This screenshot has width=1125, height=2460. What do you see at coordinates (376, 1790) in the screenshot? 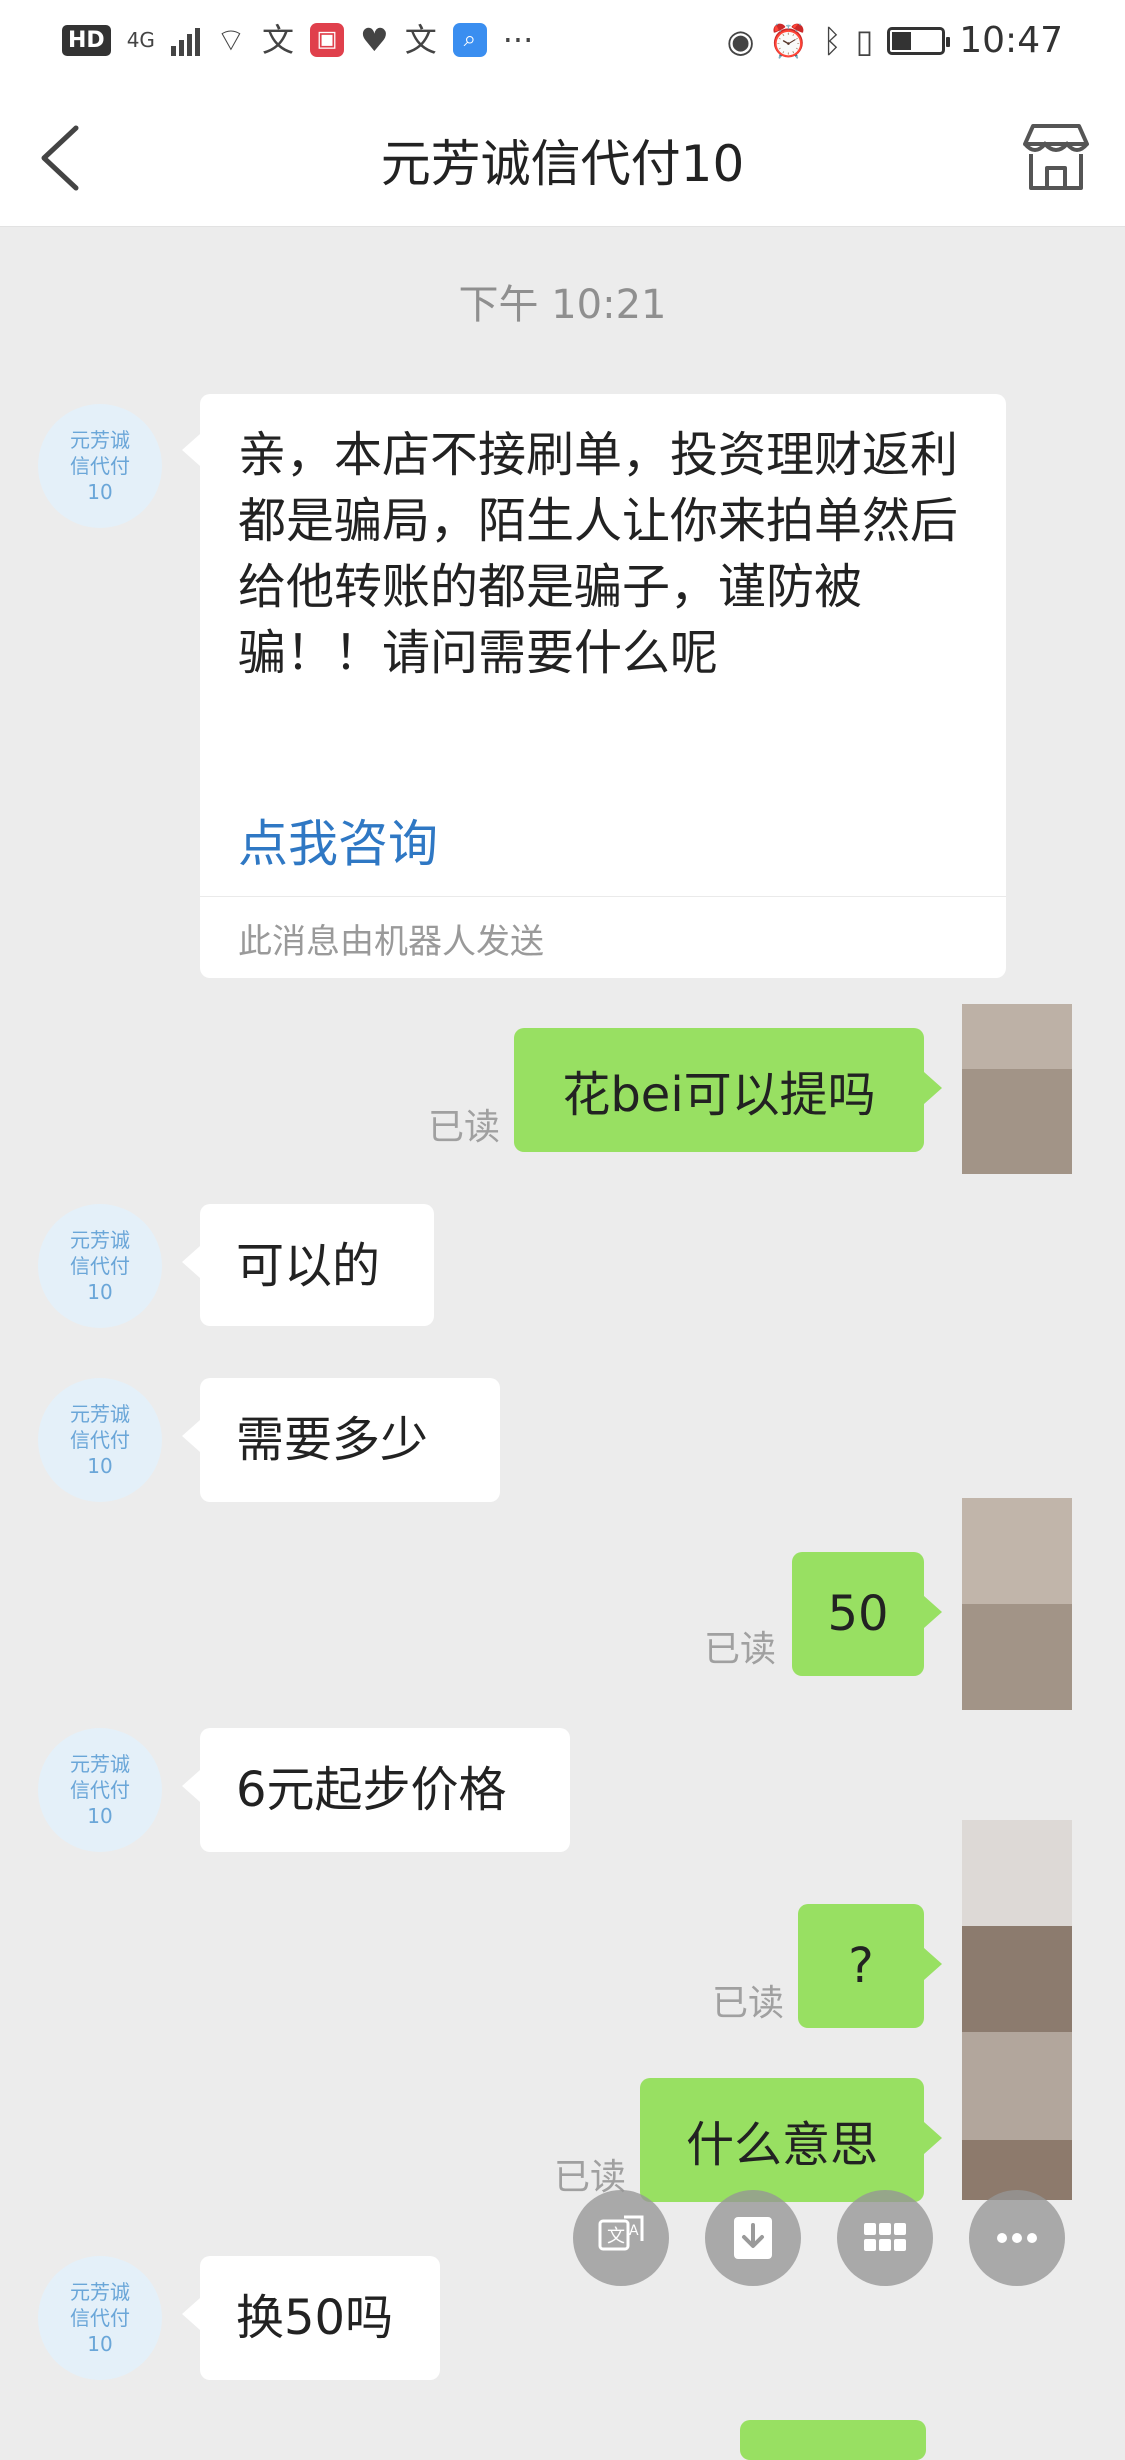
I see `incoming-message: 6元起步价格` at bounding box center [376, 1790].